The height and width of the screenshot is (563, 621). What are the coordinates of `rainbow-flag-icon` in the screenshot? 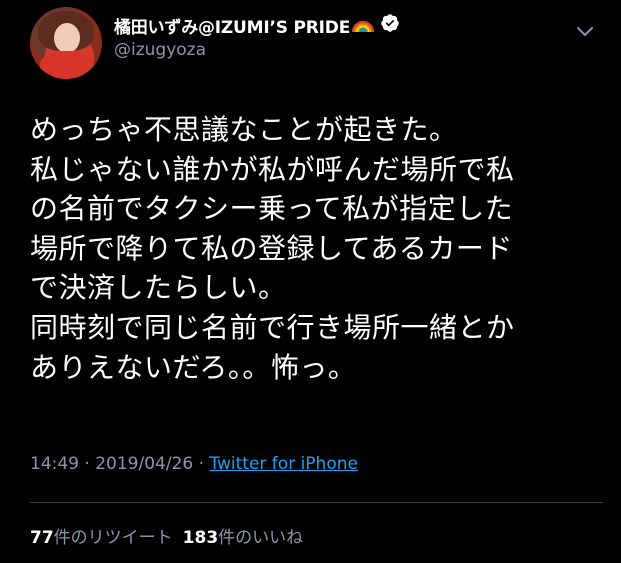 It's located at (363, 25).